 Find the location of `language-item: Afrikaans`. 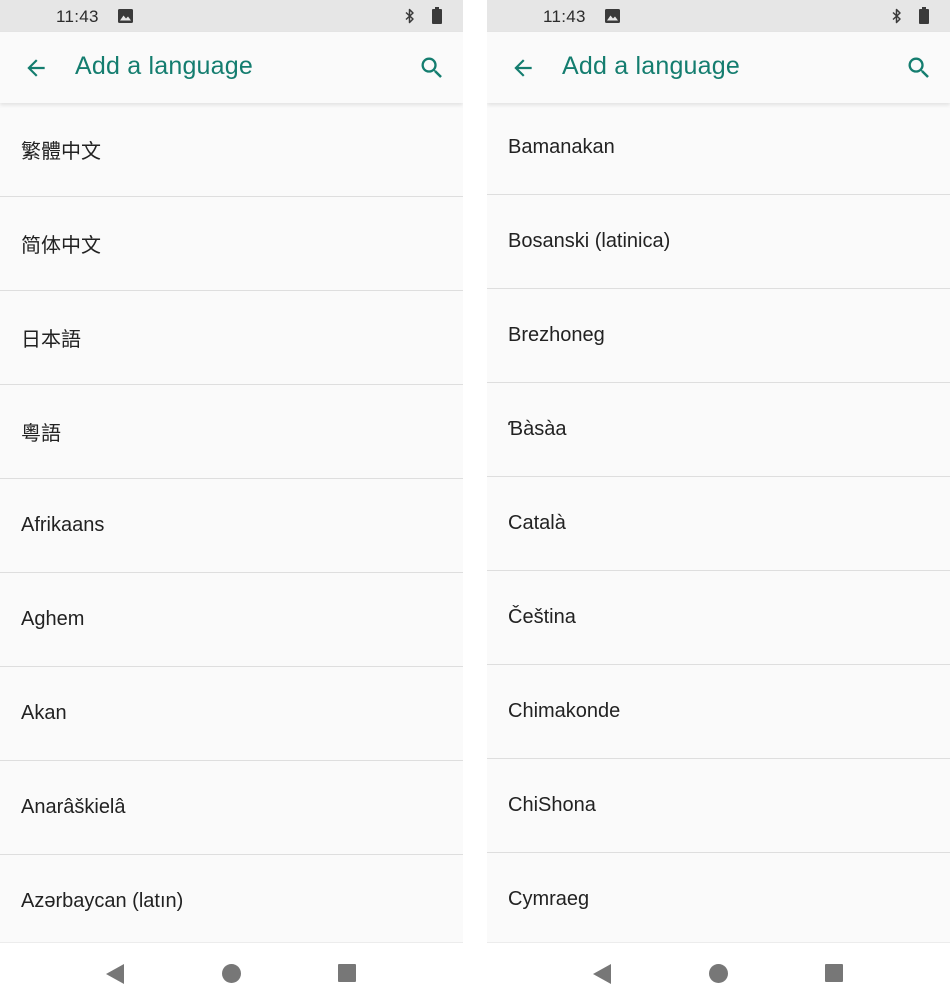

language-item: Afrikaans is located at coordinates (231, 526).